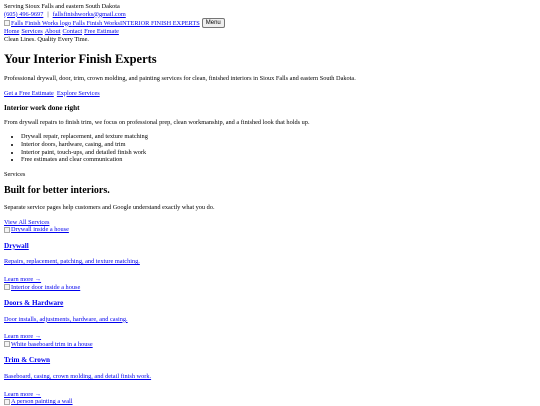 This screenshot has width=540, height=406. Describe the element at coordinates (270, 246) in the screenshot. I see `service-card-title: Drywall` at that location.